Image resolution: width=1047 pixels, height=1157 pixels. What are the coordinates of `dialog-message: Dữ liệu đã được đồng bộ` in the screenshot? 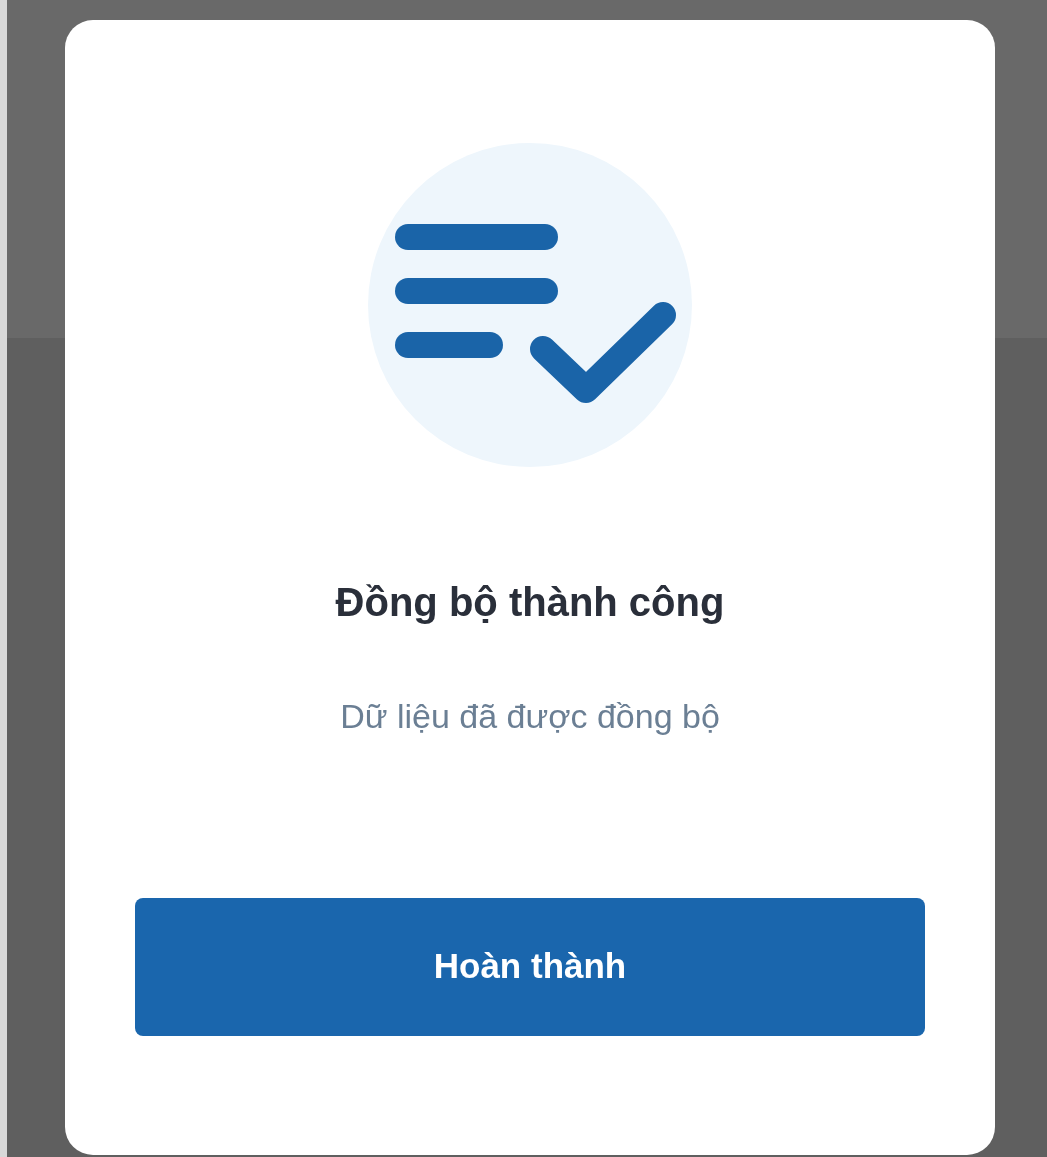 It's located at (530, 716).